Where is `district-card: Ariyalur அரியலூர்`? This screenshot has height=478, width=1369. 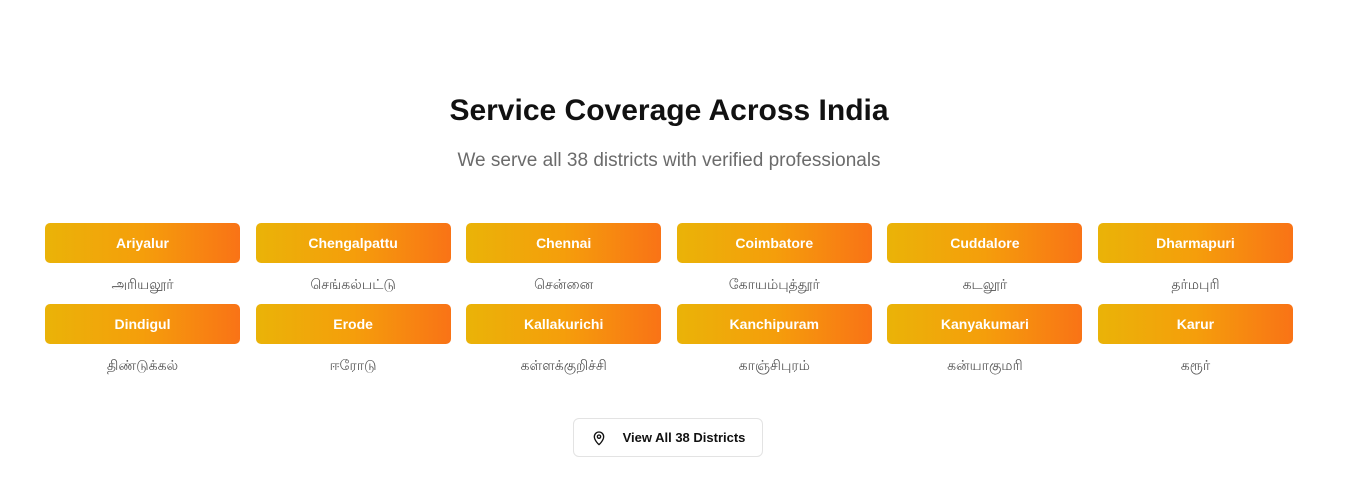
district-card: Ariyalur அரியலூர் is located at coordinates (142, 259).